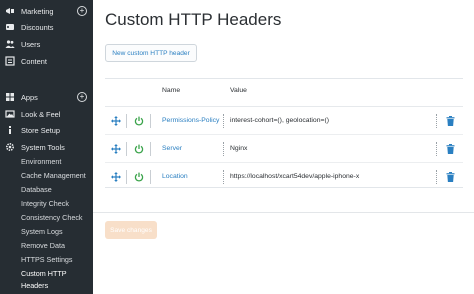  I want to click on header-name-link: Permissions-Policy, so click(190, 120).